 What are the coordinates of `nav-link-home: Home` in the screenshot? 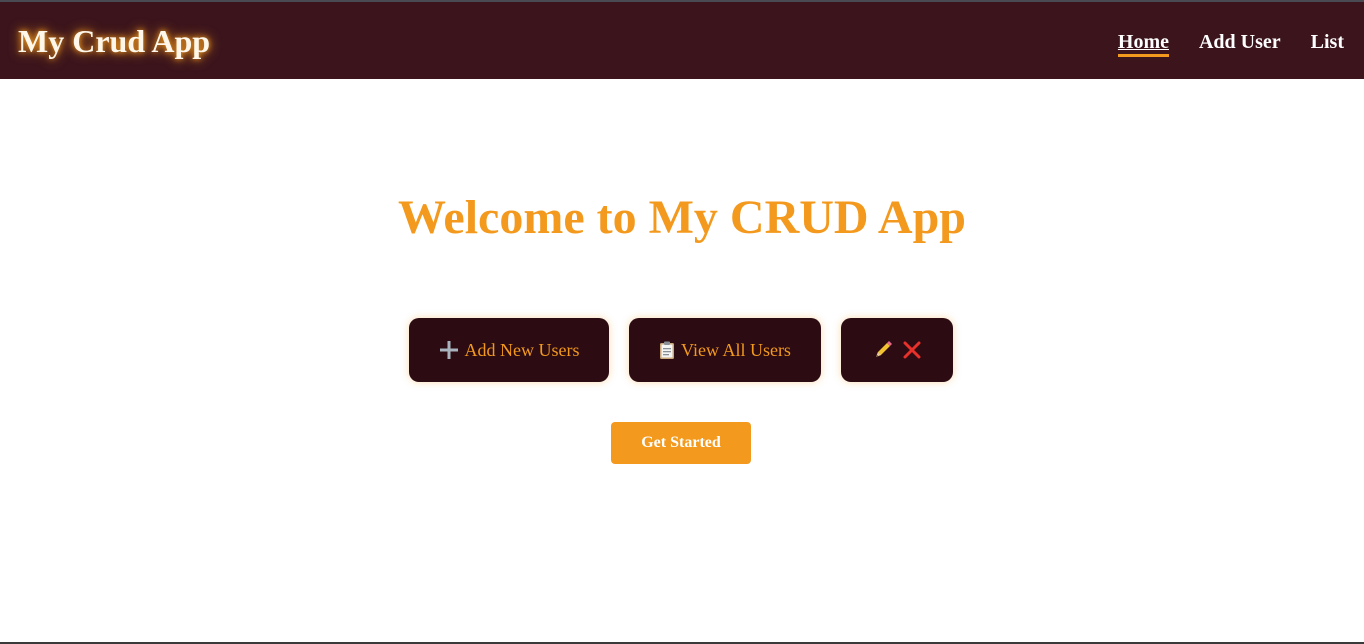 It's located at (1143, 43).